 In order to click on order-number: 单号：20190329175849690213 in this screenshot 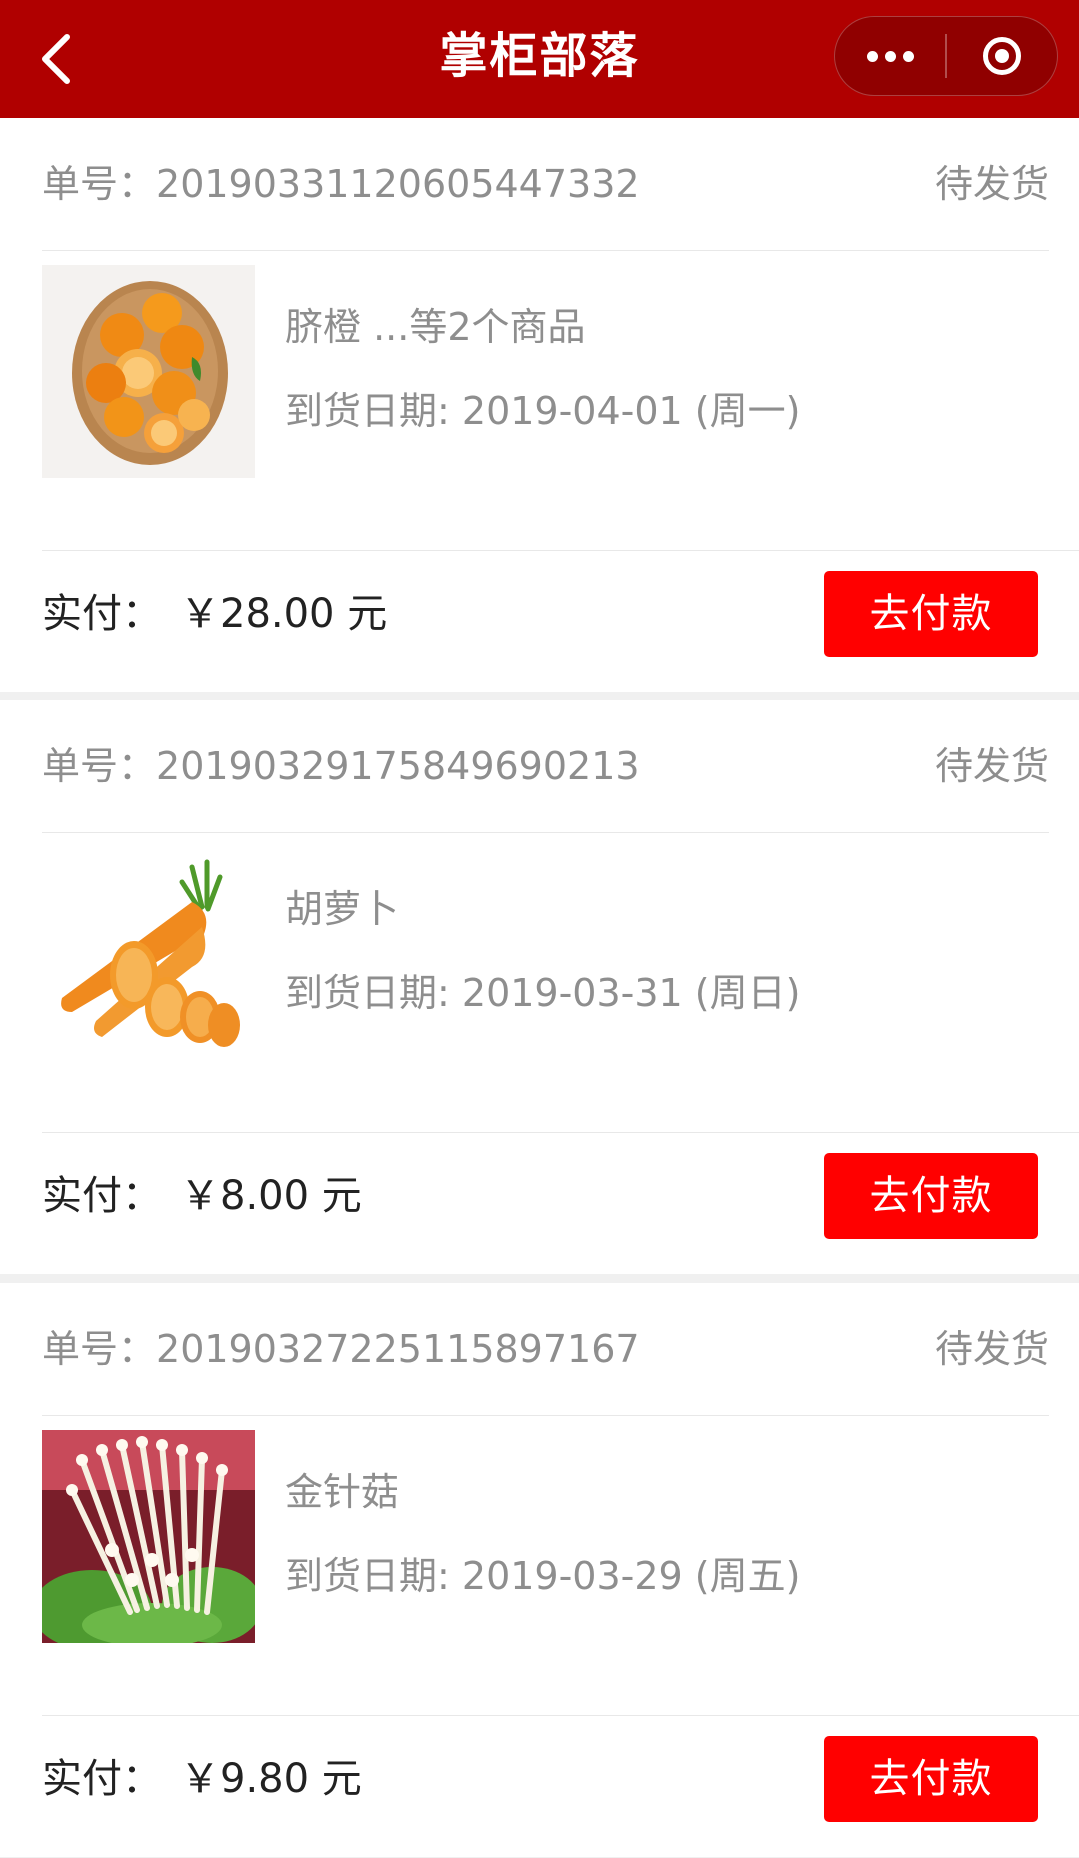, I will do `click(341, 766)`.